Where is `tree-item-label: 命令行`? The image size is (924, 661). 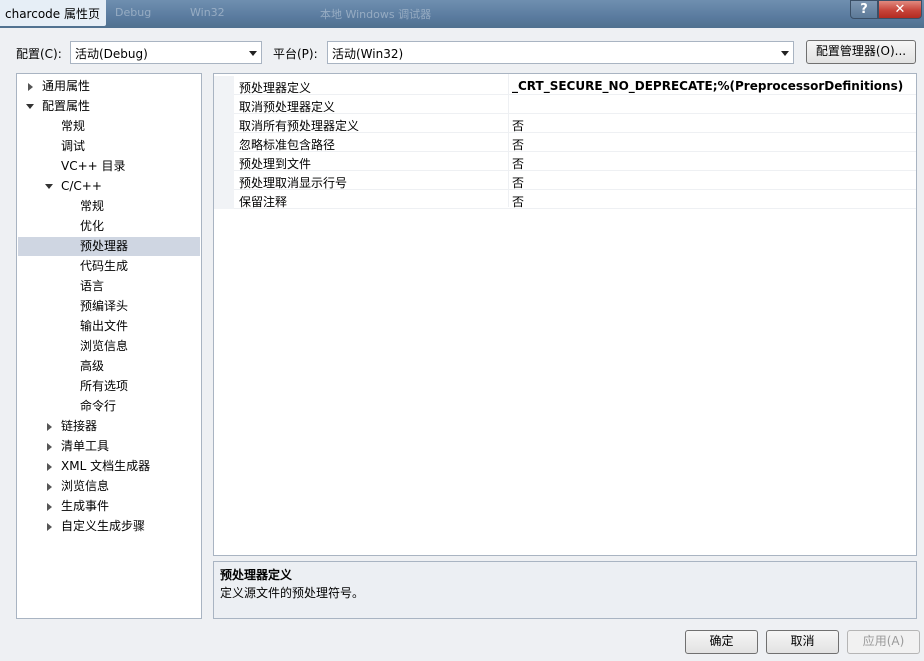
tree-item-label: 命令行 is located at coordinates (98, 406).